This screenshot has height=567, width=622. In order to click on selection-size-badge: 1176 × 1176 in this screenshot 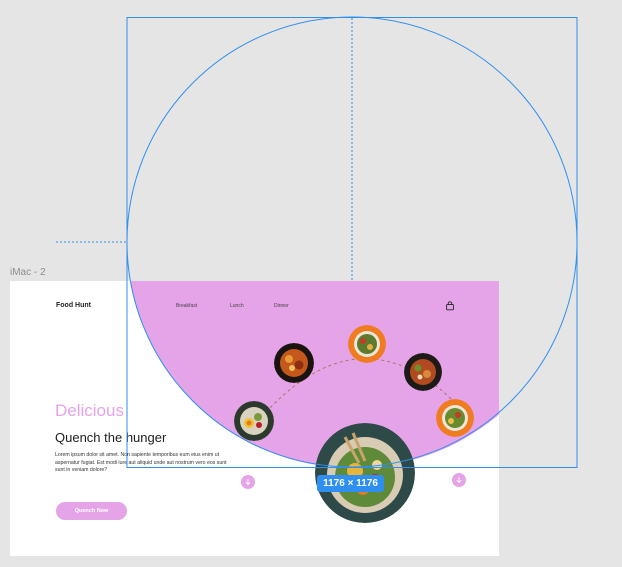, I will do `click(350, 483)`.